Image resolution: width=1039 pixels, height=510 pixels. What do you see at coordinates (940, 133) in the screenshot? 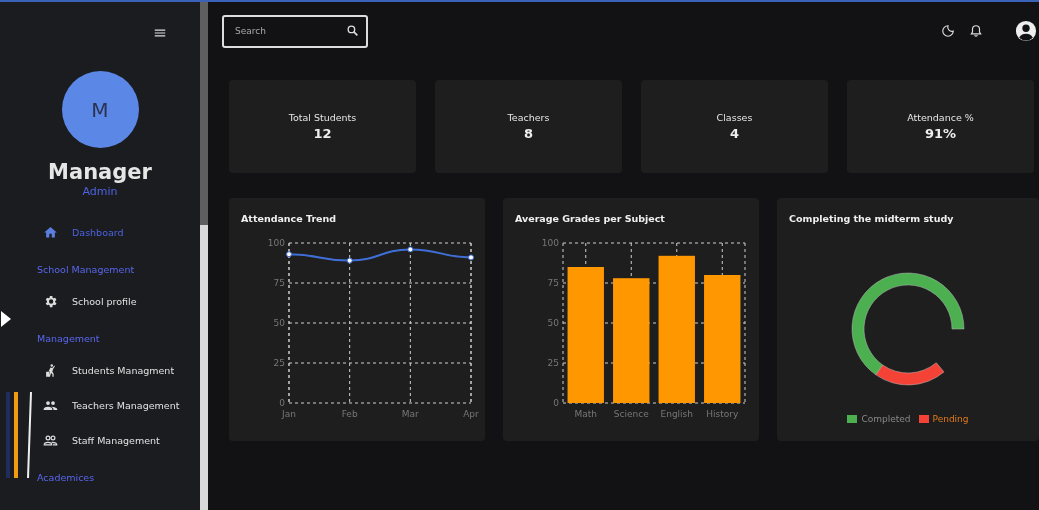
I see `stat-value: 91%` at bounding box center [940, 133].